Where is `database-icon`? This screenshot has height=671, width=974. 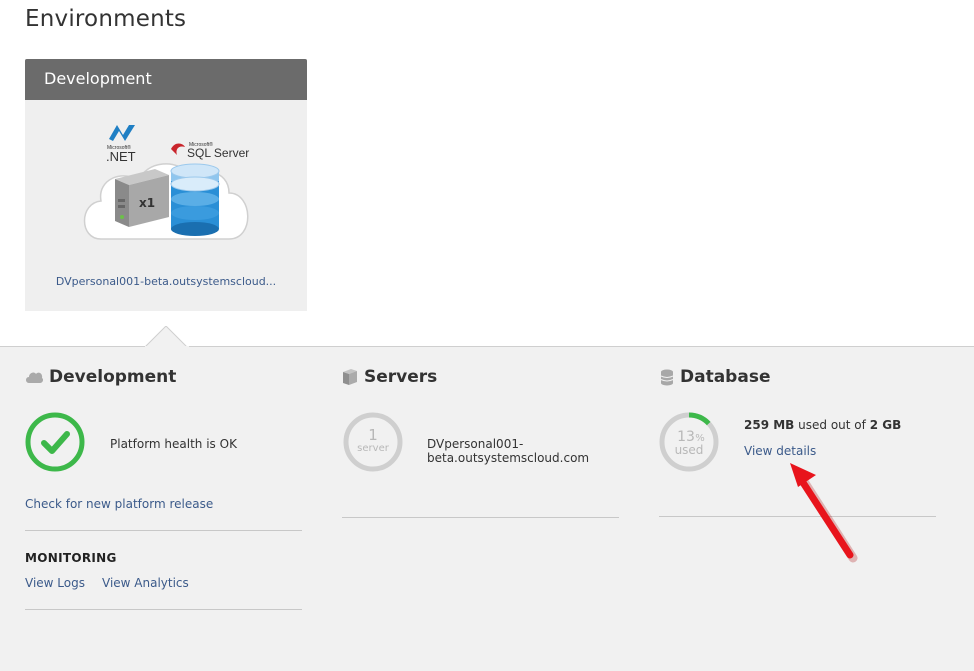 database-icon is located at coordinates (667, 377).